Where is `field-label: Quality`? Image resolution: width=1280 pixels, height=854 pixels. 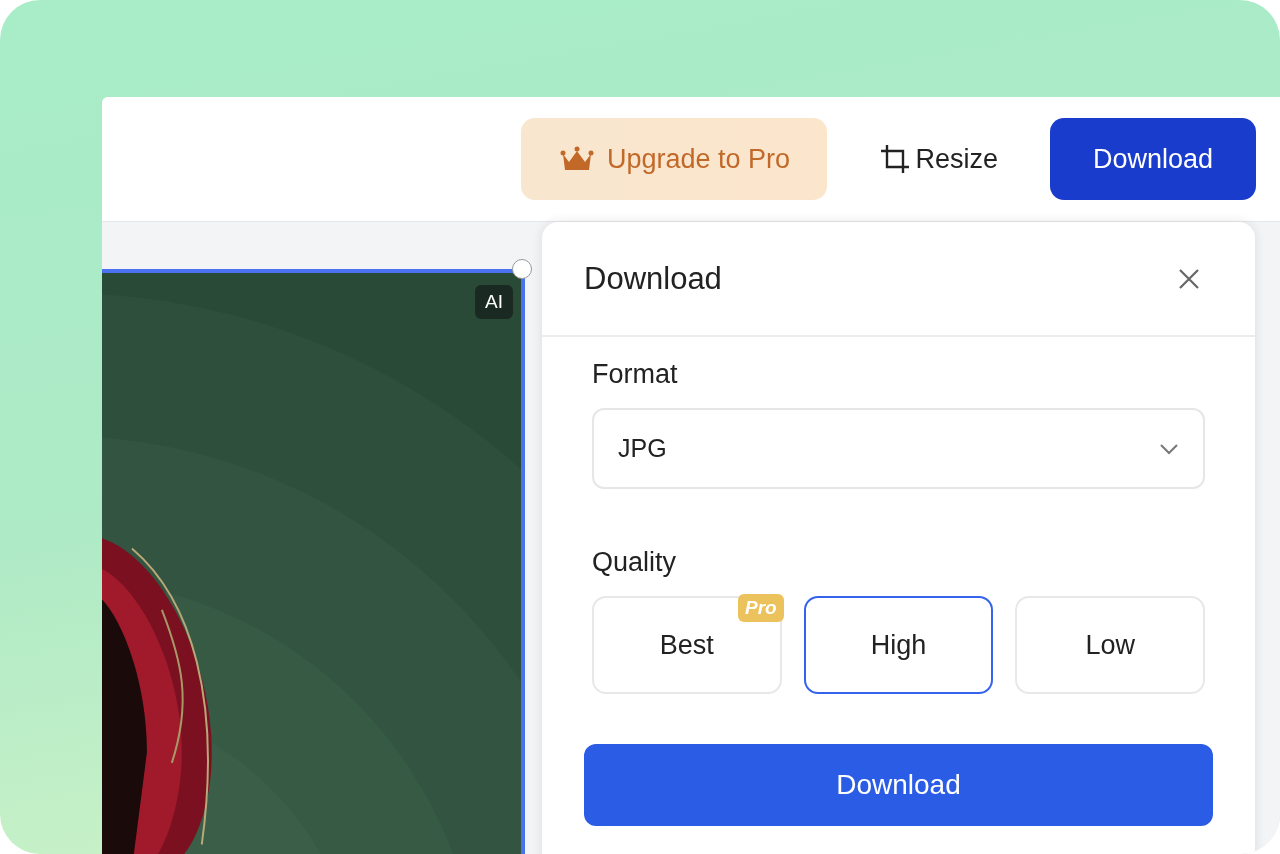
field-label: Quality is located at coordinates (635, 562).